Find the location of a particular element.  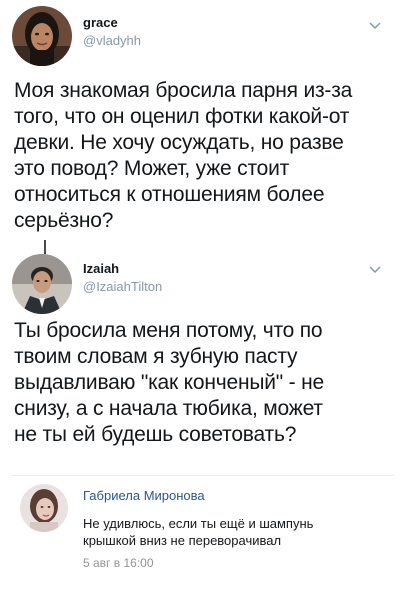

author-name: grace is located at coordinates (100, 22).